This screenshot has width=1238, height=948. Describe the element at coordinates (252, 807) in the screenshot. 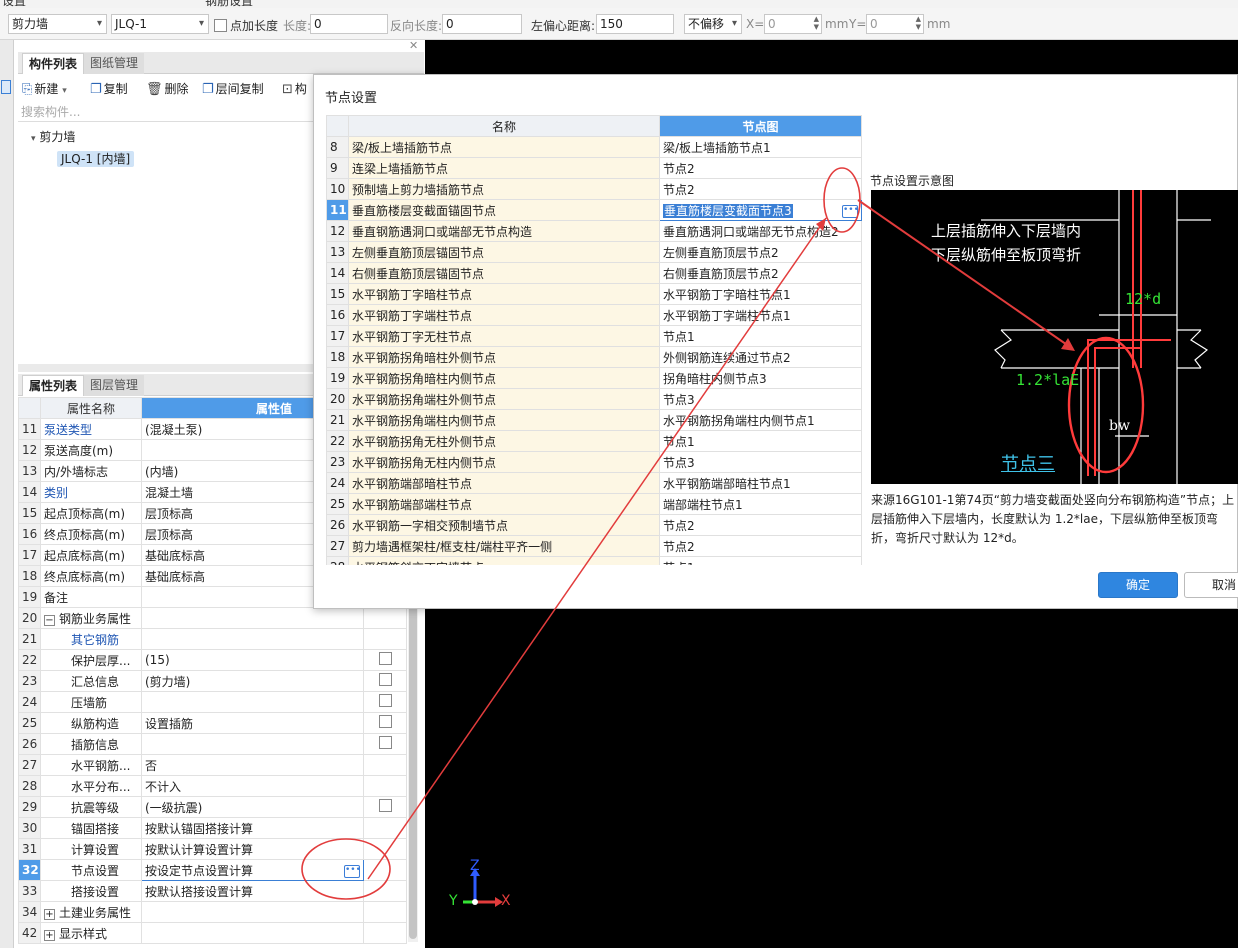

I see `property-value: (一级抗震)` at that location.